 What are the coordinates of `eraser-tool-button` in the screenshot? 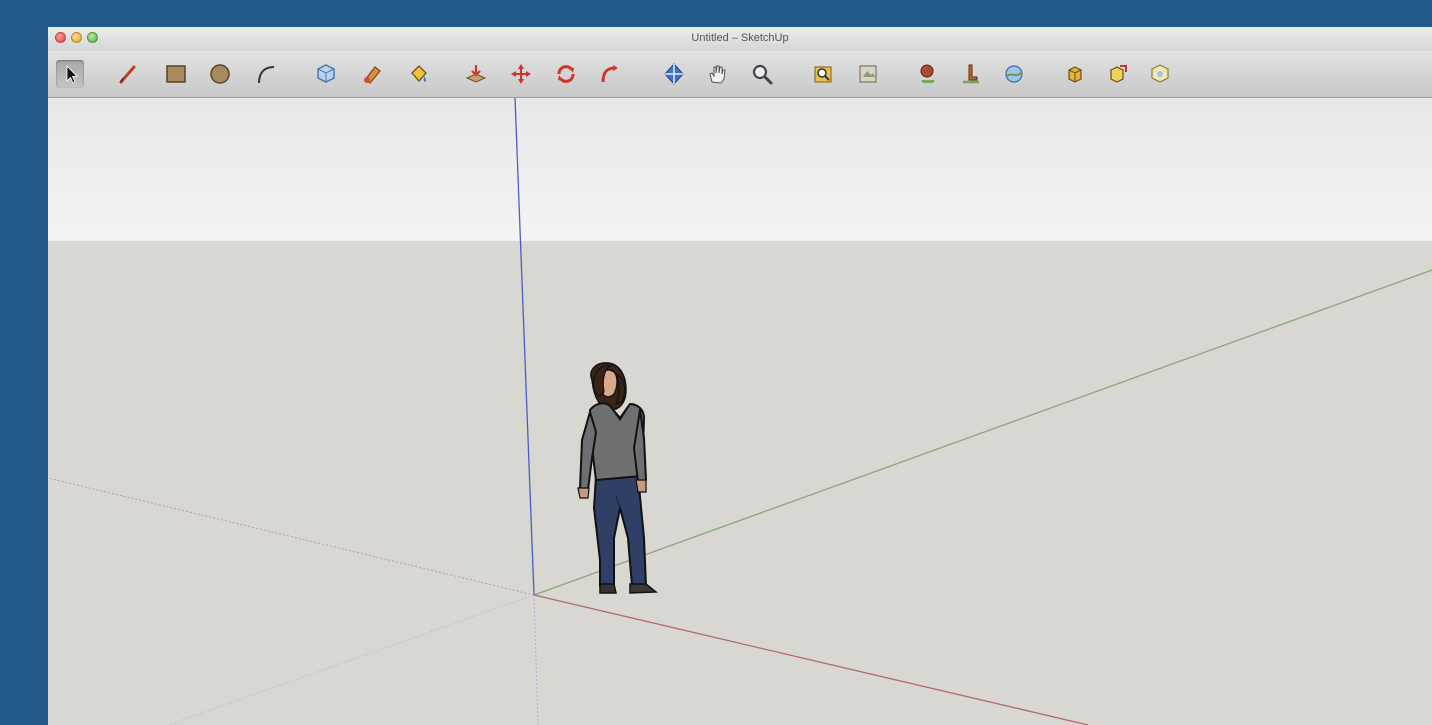 It's located at (371, 74).